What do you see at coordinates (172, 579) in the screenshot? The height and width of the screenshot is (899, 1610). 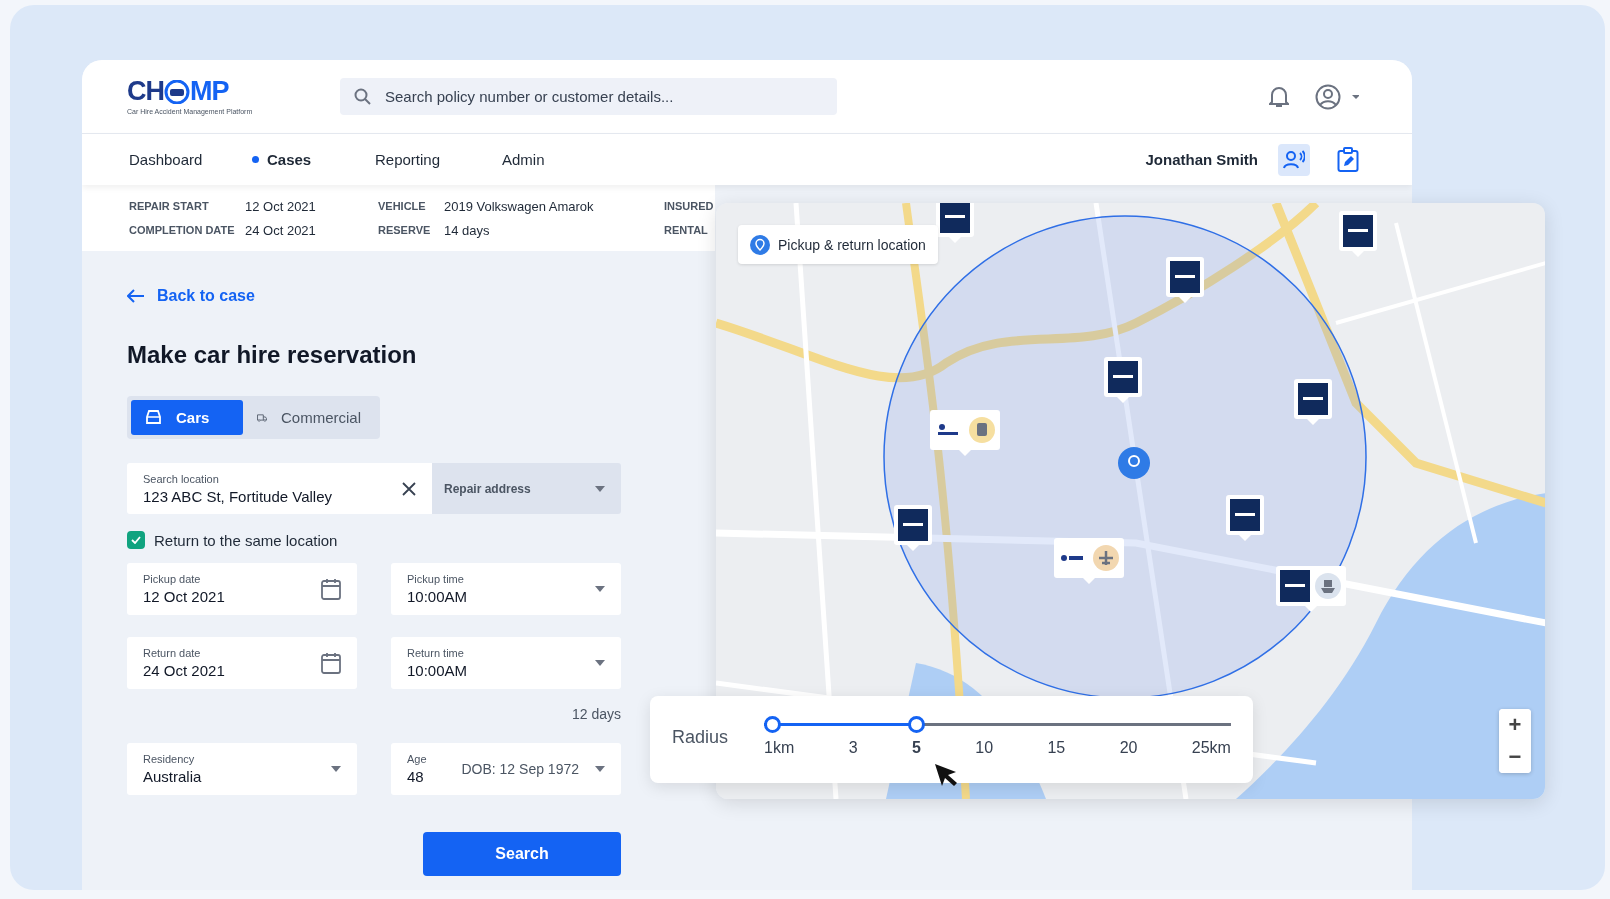 I see `field-label: Pickup date` at bounding box center [172, 579].